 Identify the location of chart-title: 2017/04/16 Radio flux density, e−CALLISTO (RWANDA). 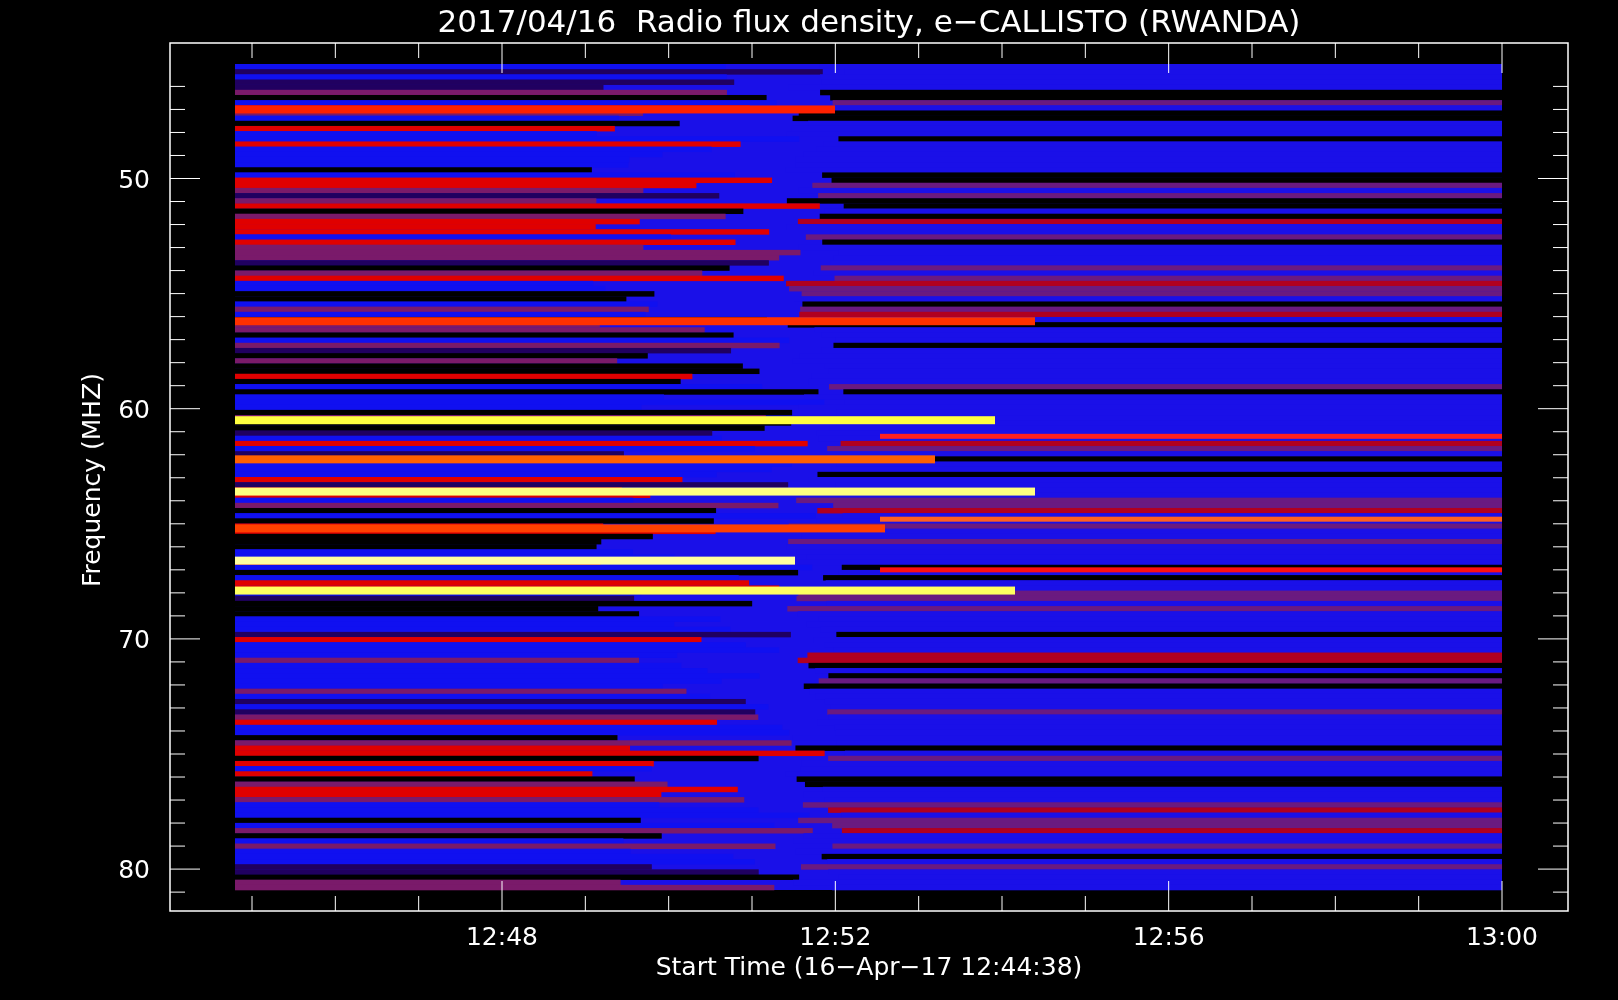
(869, 21).